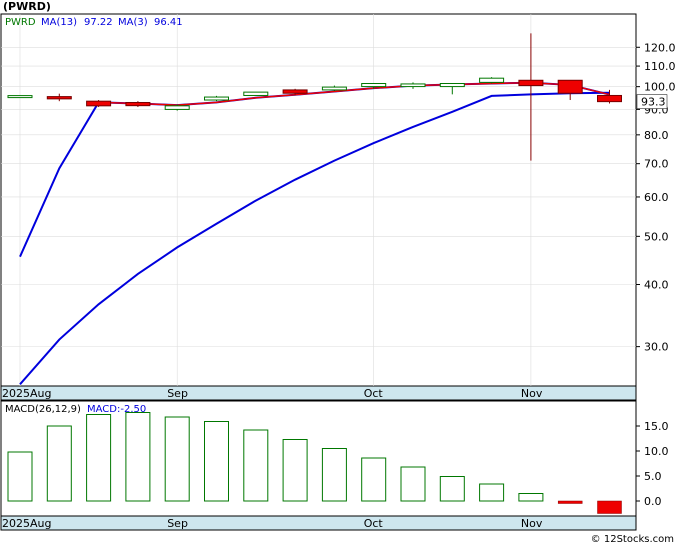  What do you see at coordinates (660, 87) in the screenshot?
I see `price-y-tick-label: 100.0` at bounding box center [660, 87].